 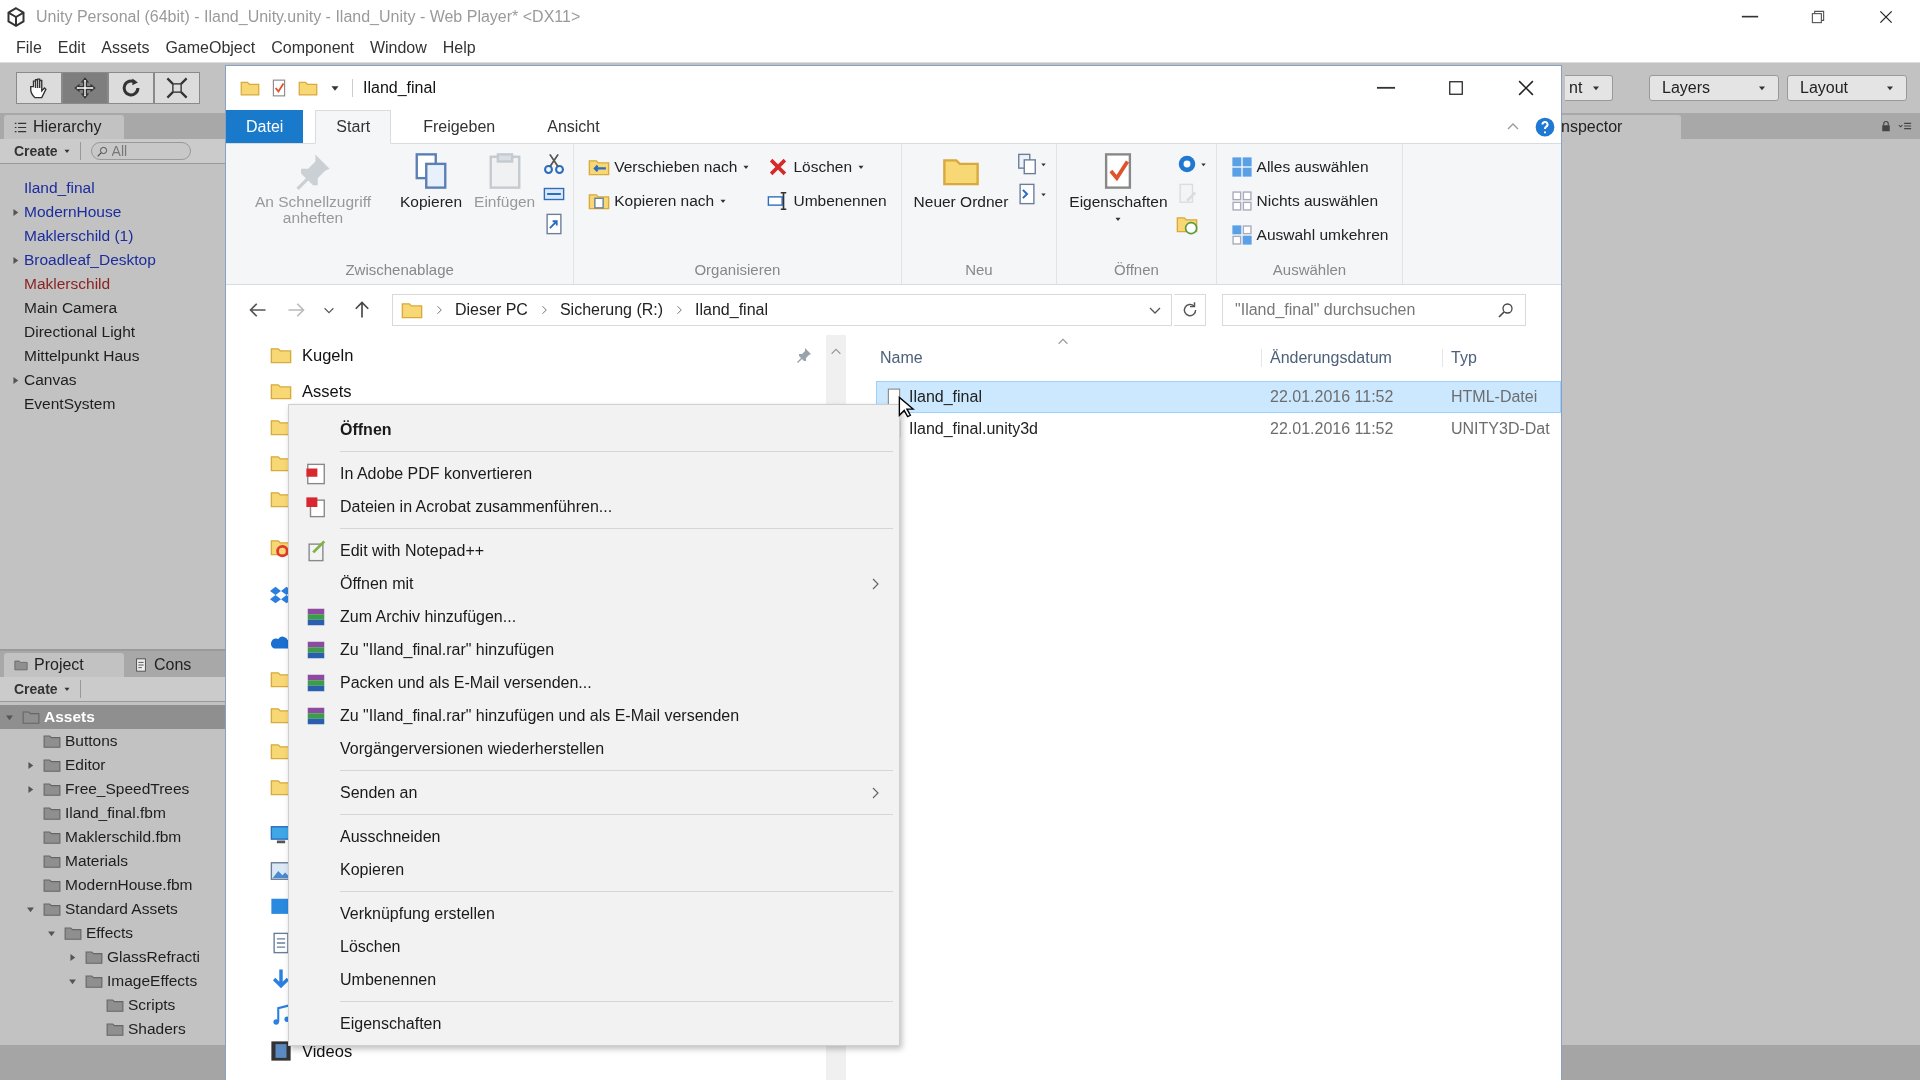 I want to click on lock-icon, so click(x=1886, y=126).